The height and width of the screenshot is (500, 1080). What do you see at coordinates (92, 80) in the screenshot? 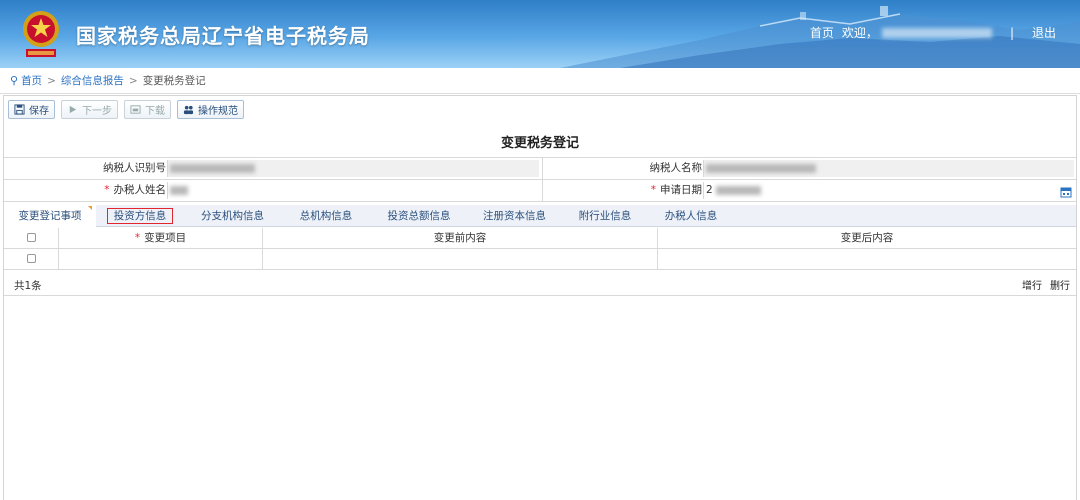
I see `breadcrumb-section: 综合信息报告` at bounding box center [92, 80].